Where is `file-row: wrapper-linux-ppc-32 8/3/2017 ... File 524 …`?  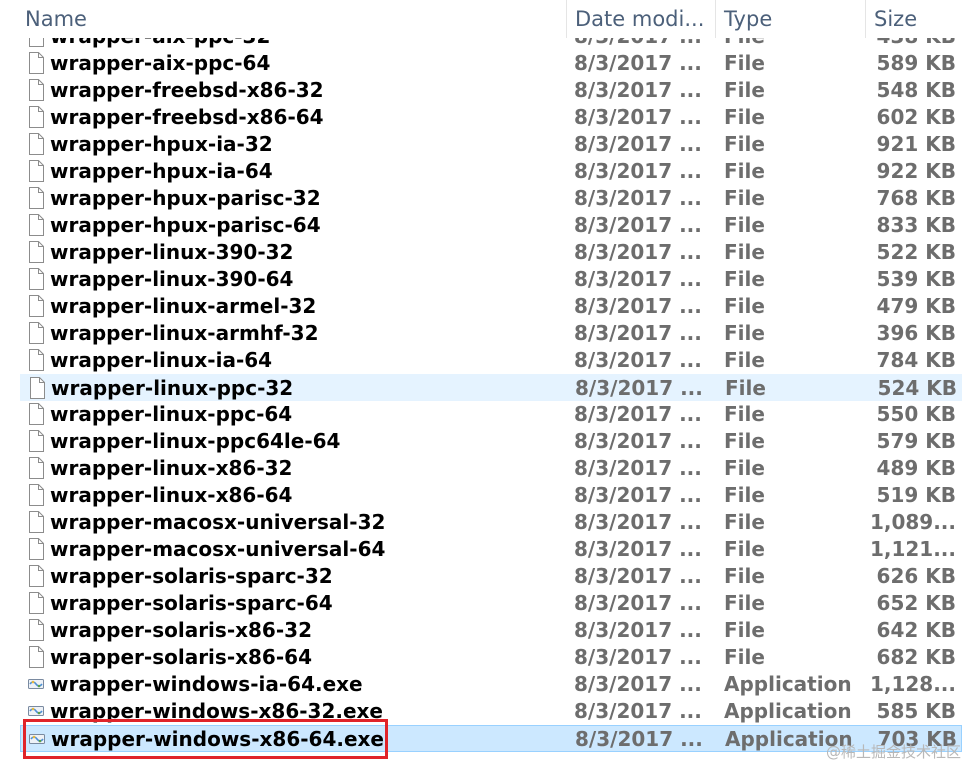
file-row: wrapper-linux-ppc-32 8/3/2017 ... File 524 … is located at coordinates (491, 387).